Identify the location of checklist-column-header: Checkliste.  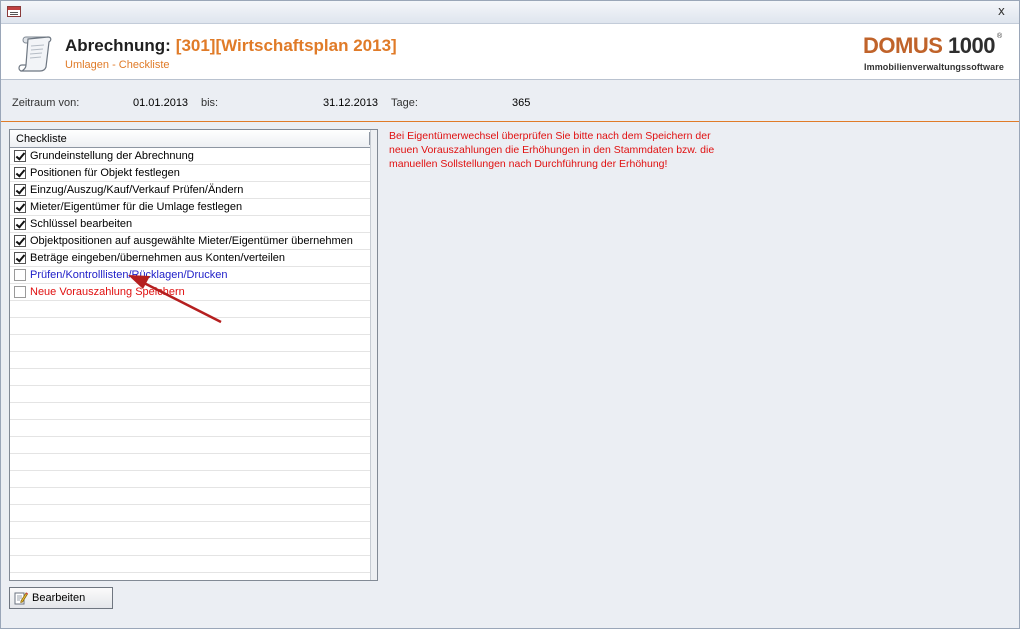
(190, 139).